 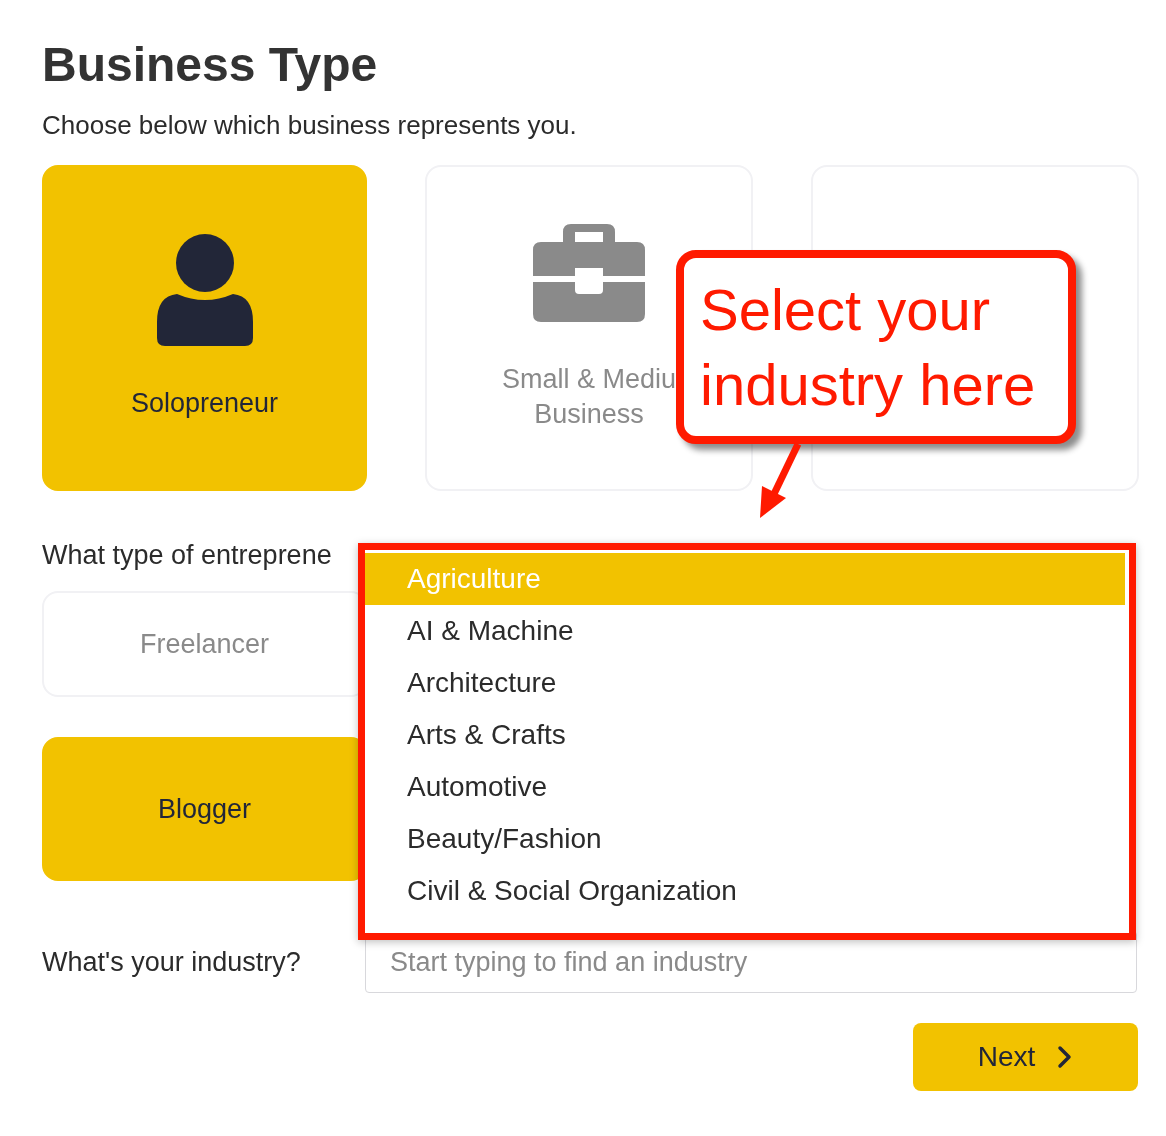 What do you see at coordinates (745, 683) in the screenshot?
I see `dropdown-option: Architecture` at bounding box center [745, 683].